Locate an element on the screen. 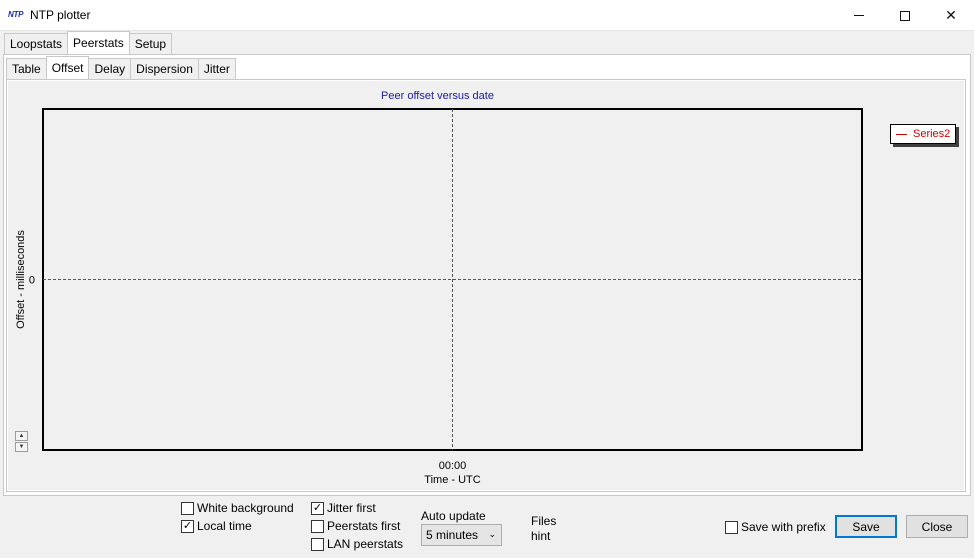 Image resolution: width=974 pixels, height=558 pixels. tab-jitter: Jitter is located at coordinates (216, 68).